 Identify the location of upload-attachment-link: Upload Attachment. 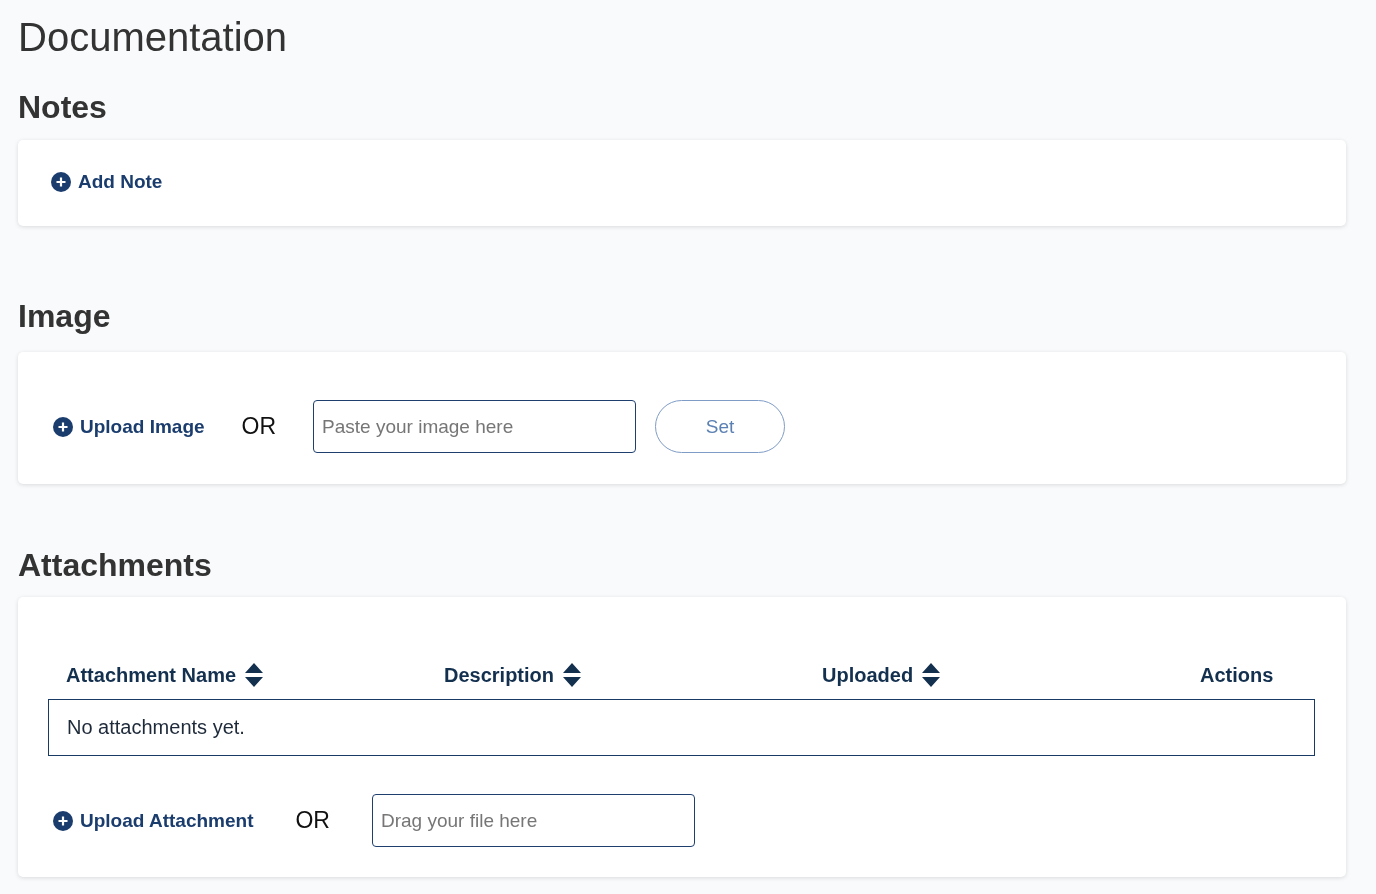
(153, 820).